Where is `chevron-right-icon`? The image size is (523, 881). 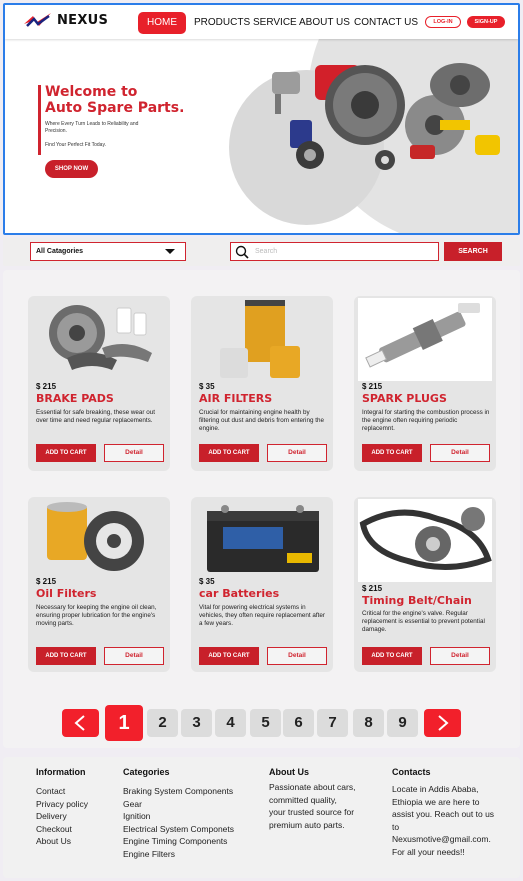 chevron-right-icon is located at coordinates (443, 723).